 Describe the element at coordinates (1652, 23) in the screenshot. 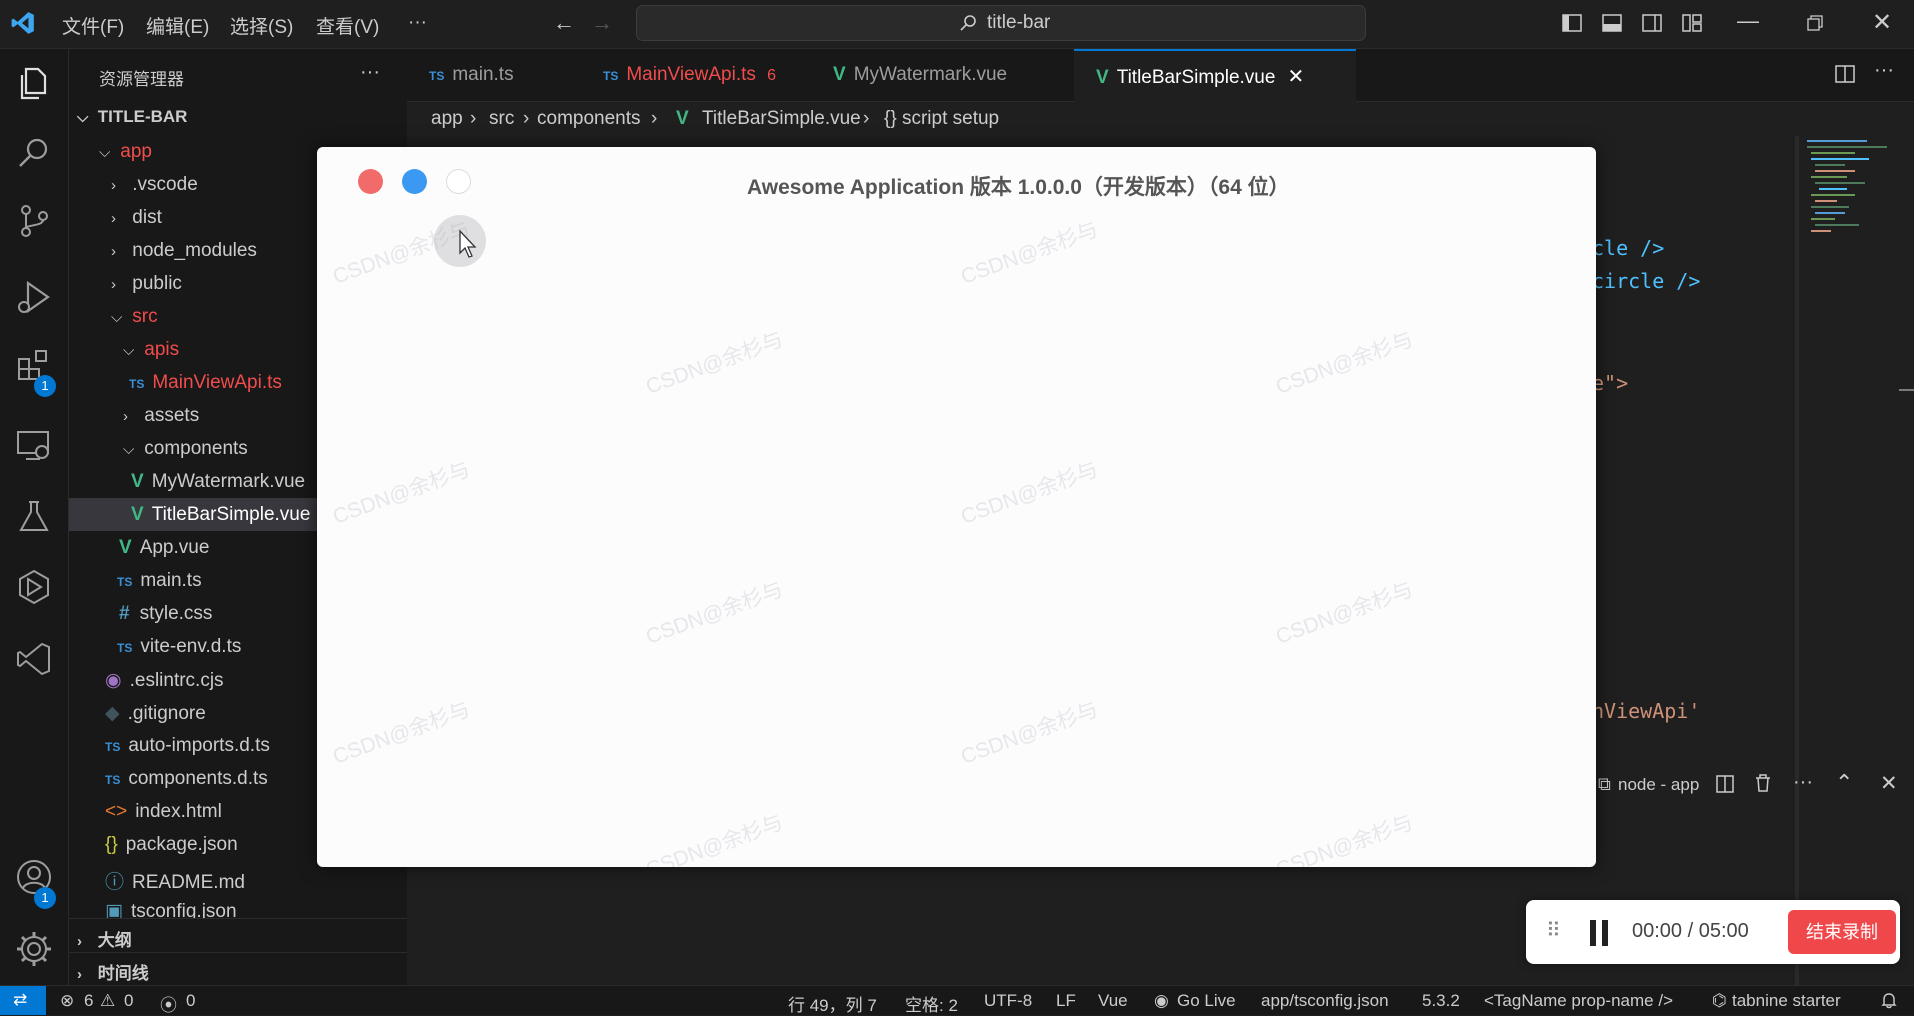

I see `toggle-secondary-sidebar-icon` at that location.